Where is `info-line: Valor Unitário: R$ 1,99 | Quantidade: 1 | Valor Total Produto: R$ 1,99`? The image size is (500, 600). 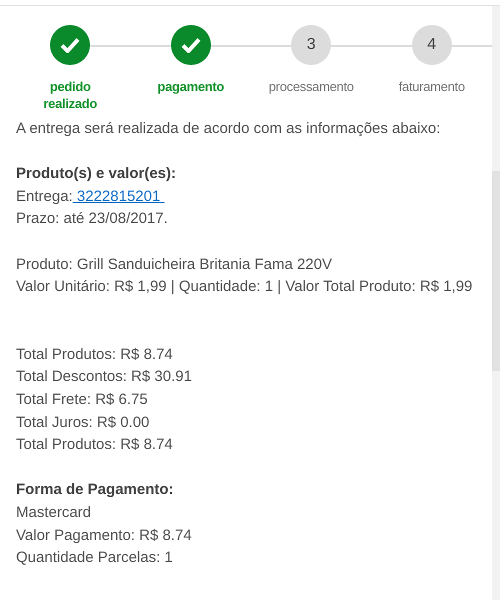
info-line: Valor Unitário: R$ 1,99 | Quantidade: 1 | Valor Total Produto: R$ 1,99 is located at coordinates (244, 287).